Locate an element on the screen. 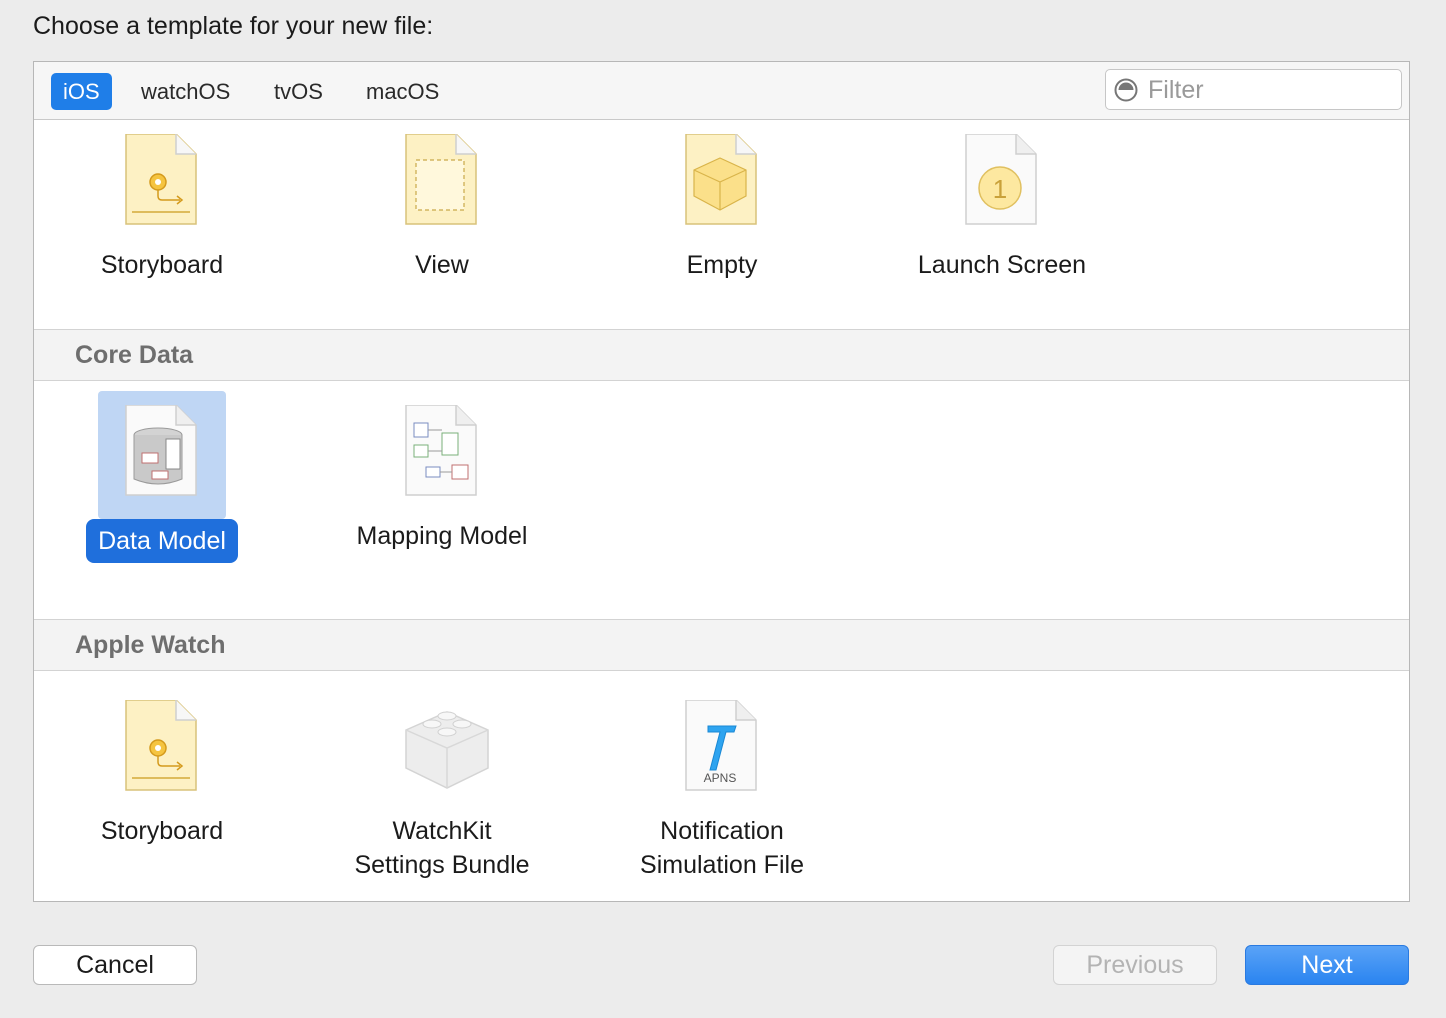  next-button: Next is located at coordinates (1327, 965).